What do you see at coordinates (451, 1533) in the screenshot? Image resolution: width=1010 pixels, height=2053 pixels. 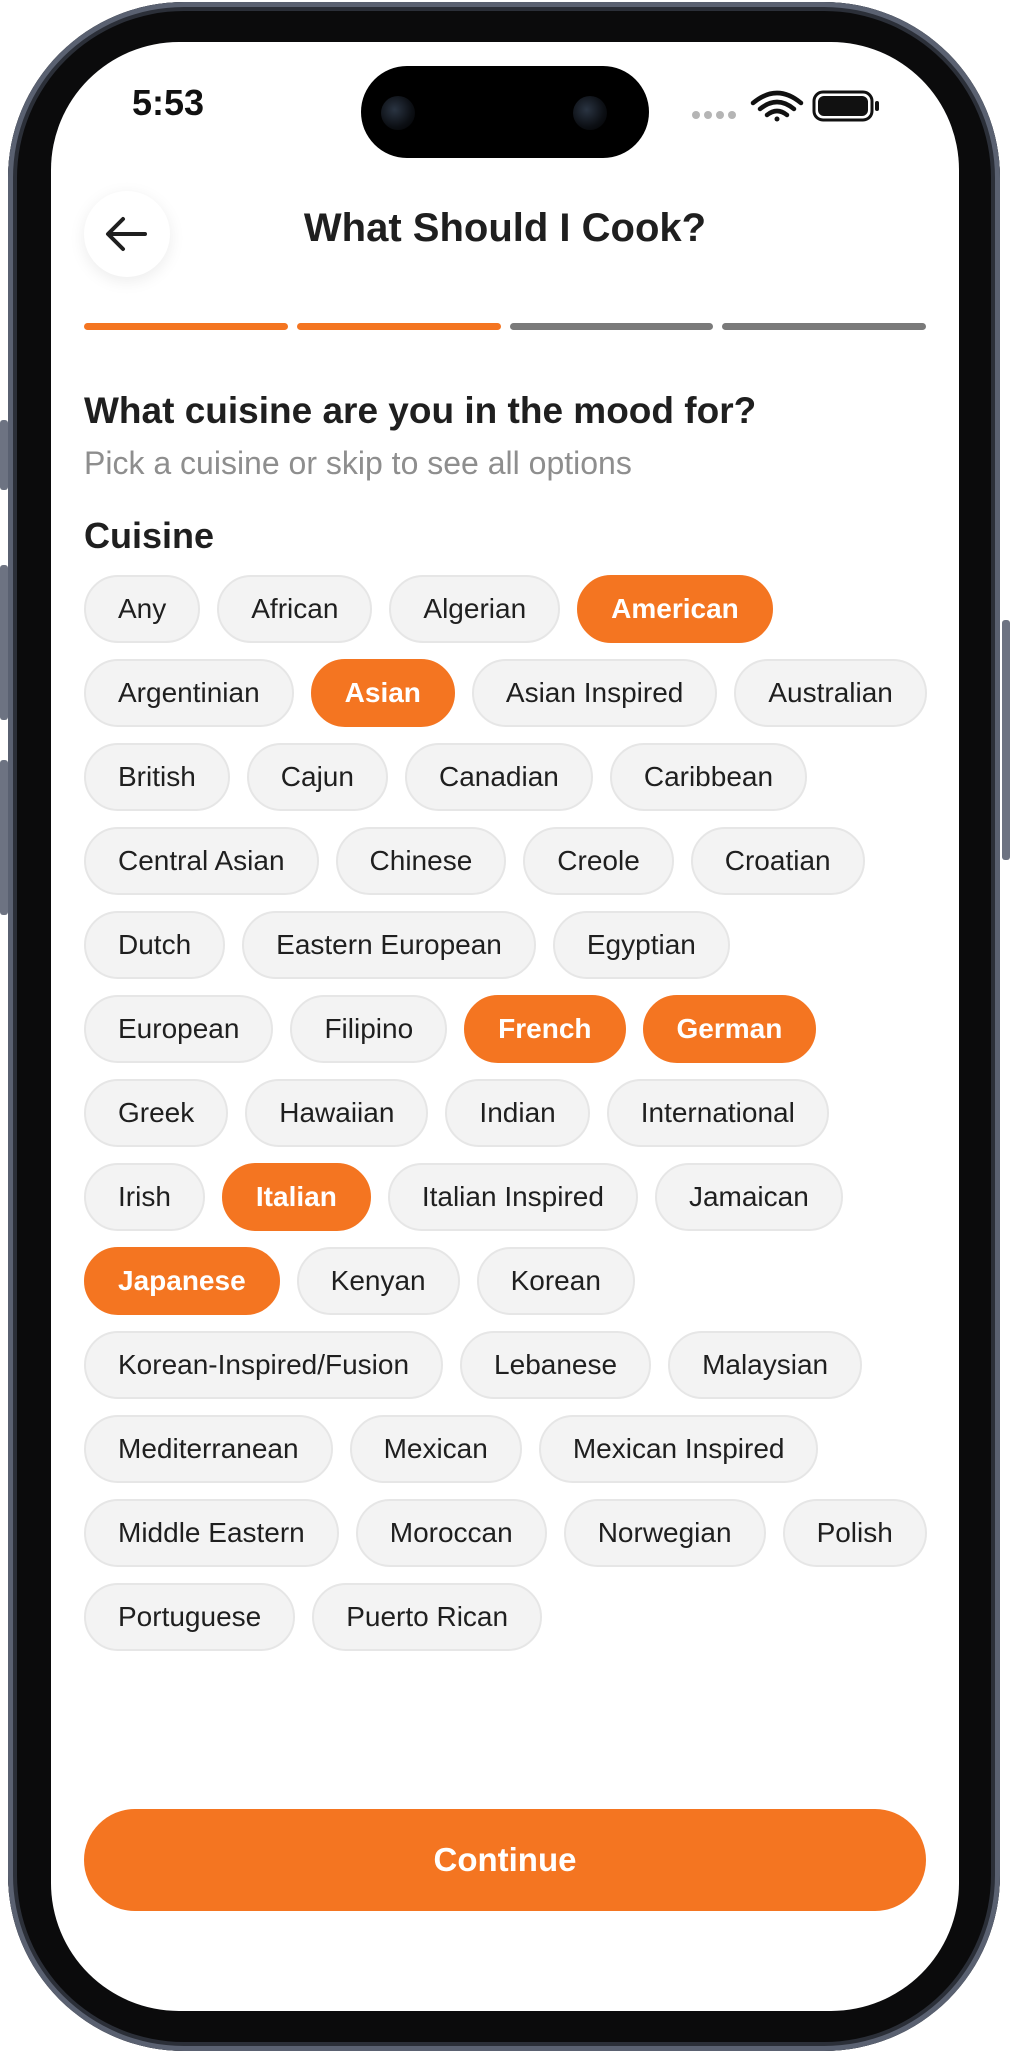 I see `cuisine-chip: Moroccan` at bounding box center [451, 1533].